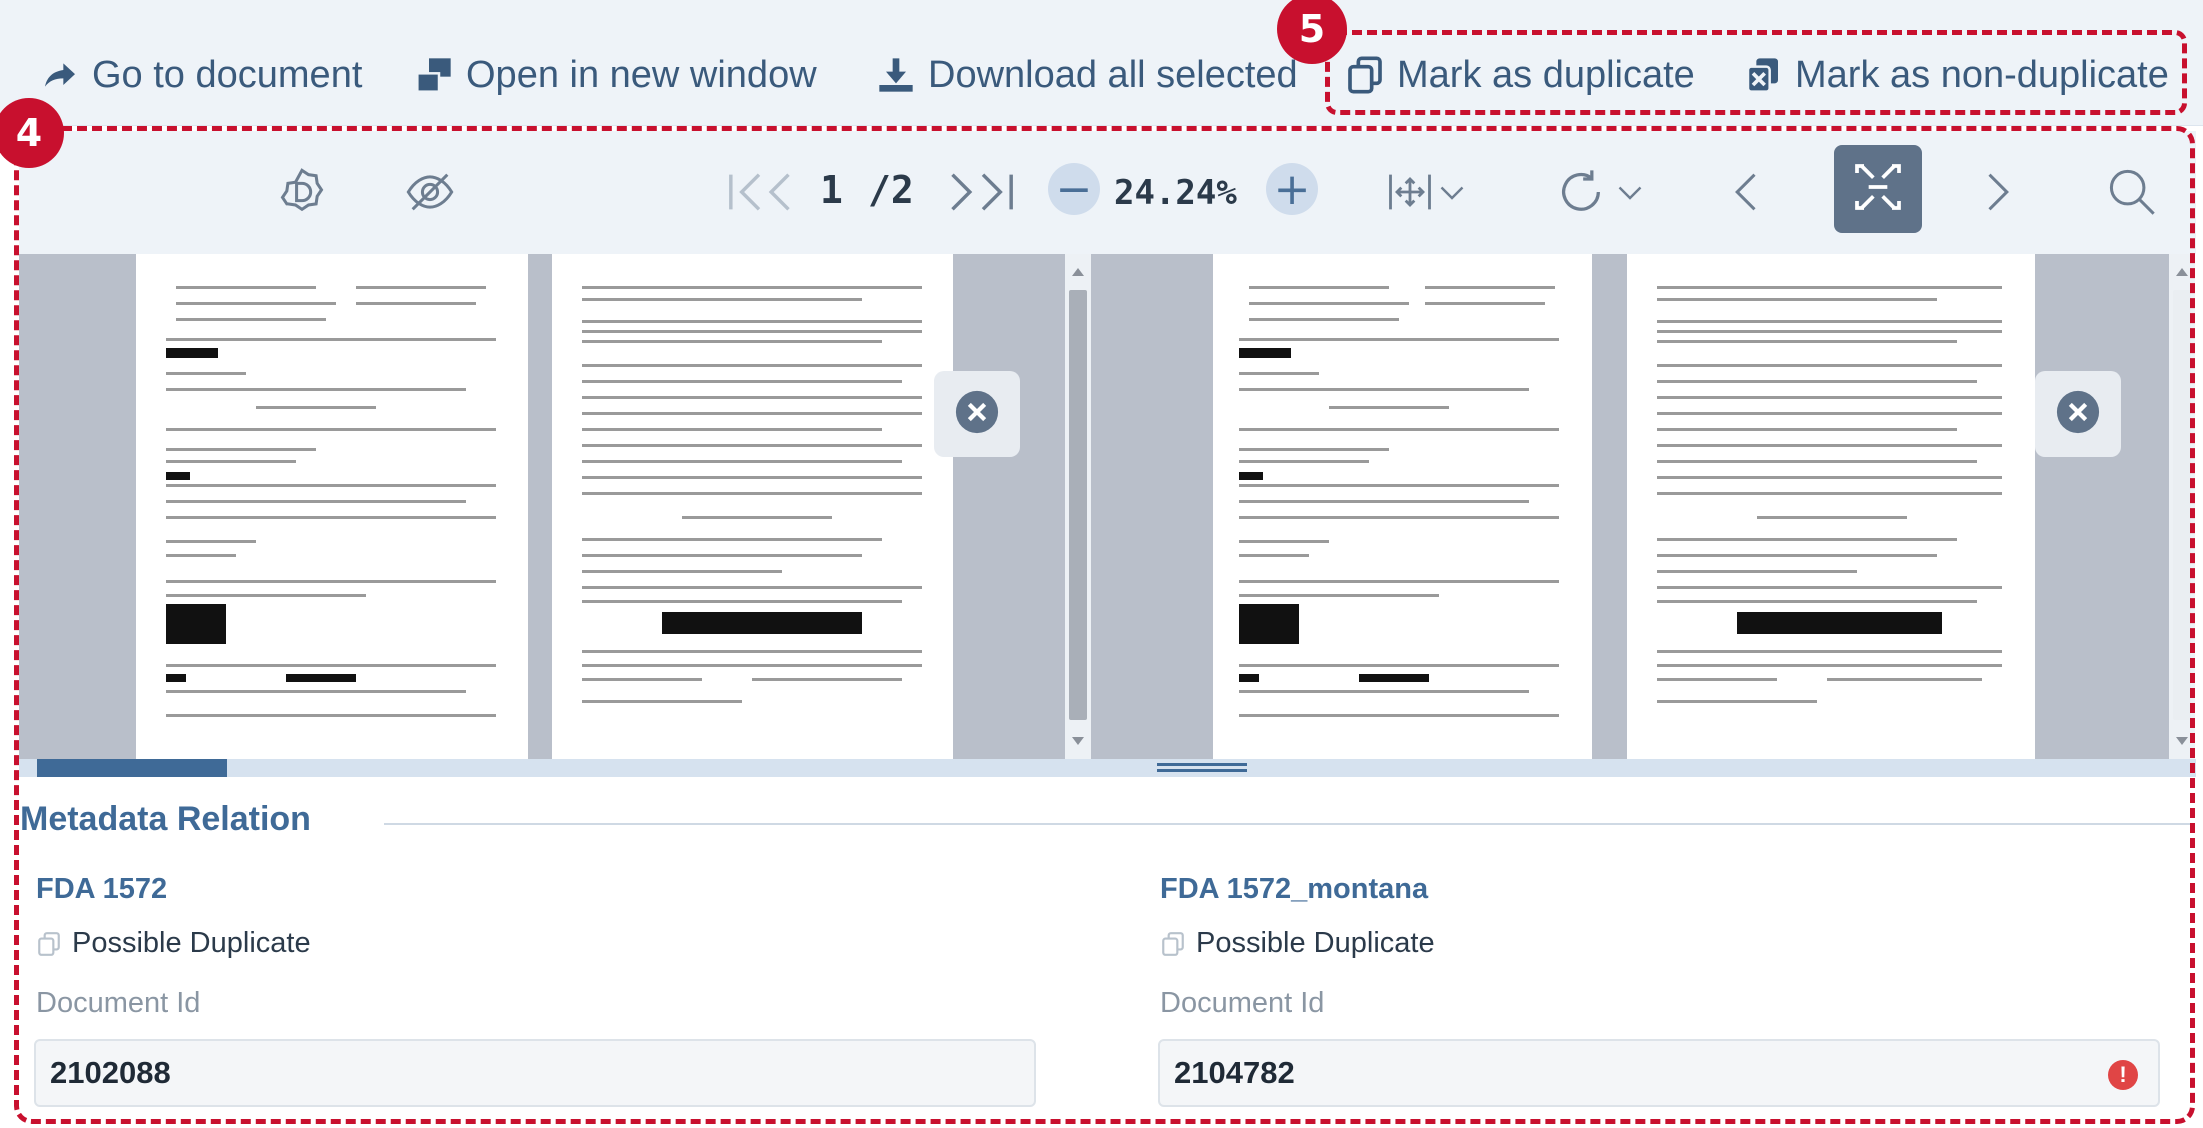  I want to click on hide-redactions-icon, so click(430, 192).